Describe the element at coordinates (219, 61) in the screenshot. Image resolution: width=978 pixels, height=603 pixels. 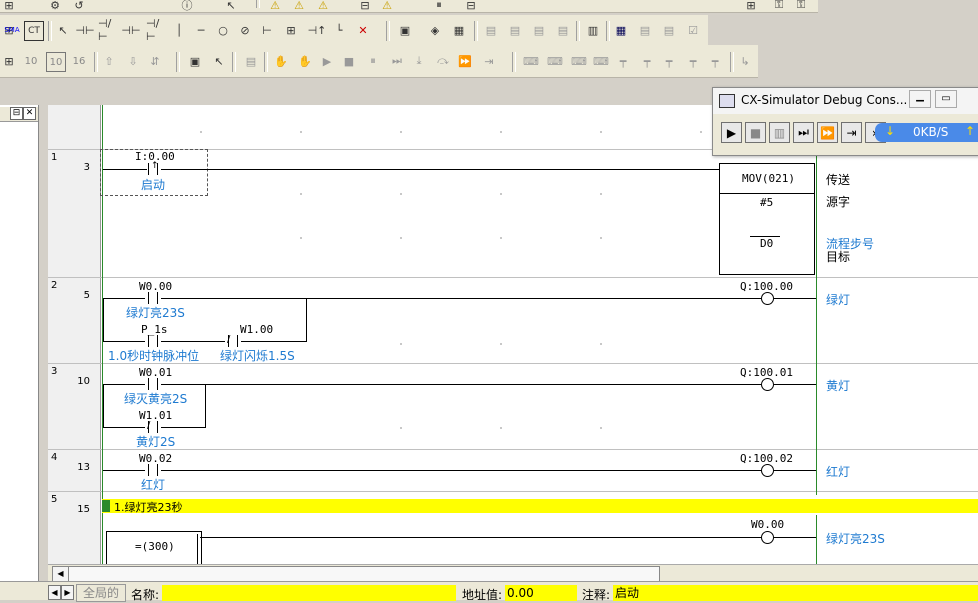
I see `pointer-icon: ↖` at that location.